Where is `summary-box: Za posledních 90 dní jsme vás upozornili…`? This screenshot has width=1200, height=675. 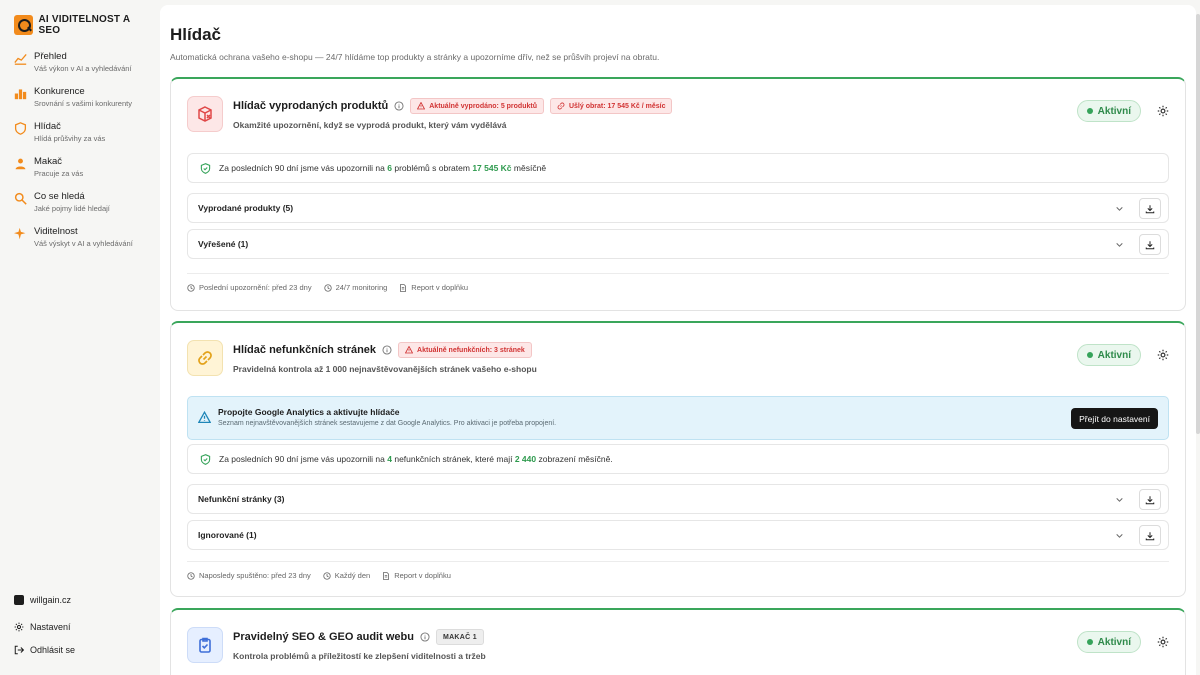
summary-box: Za posledních 90 dní jsme vás upozornili… is located at coordinates (678, 459).